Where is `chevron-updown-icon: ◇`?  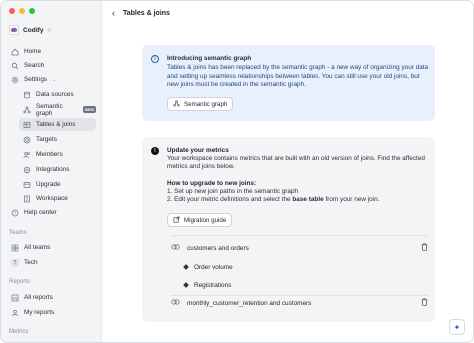
chevron-updown-icon: ◇ is located at coordinates (49, 30).